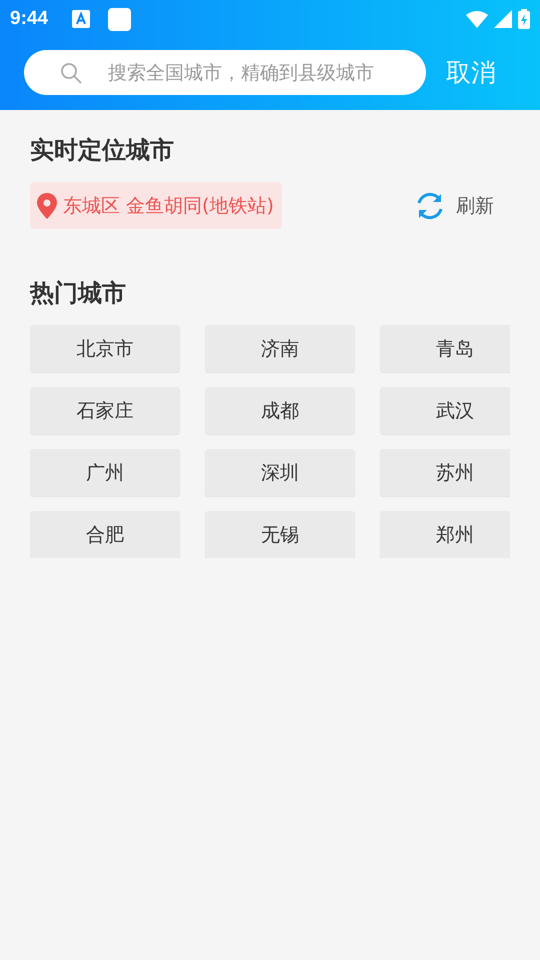 This screenshot has height=960, width=540. I want to click on city-button: 广州, so click(105, 472).